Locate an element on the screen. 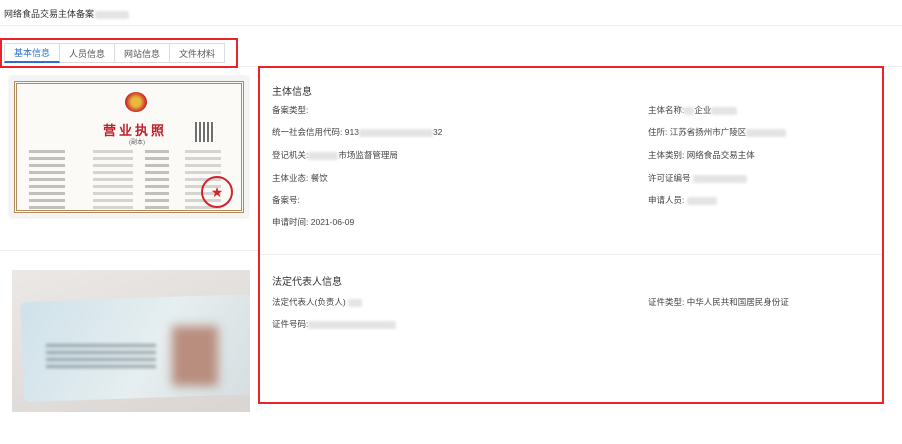 The image size is (902, 444). subject-name-label: 主体名称: is located at coordinates (666, 110).